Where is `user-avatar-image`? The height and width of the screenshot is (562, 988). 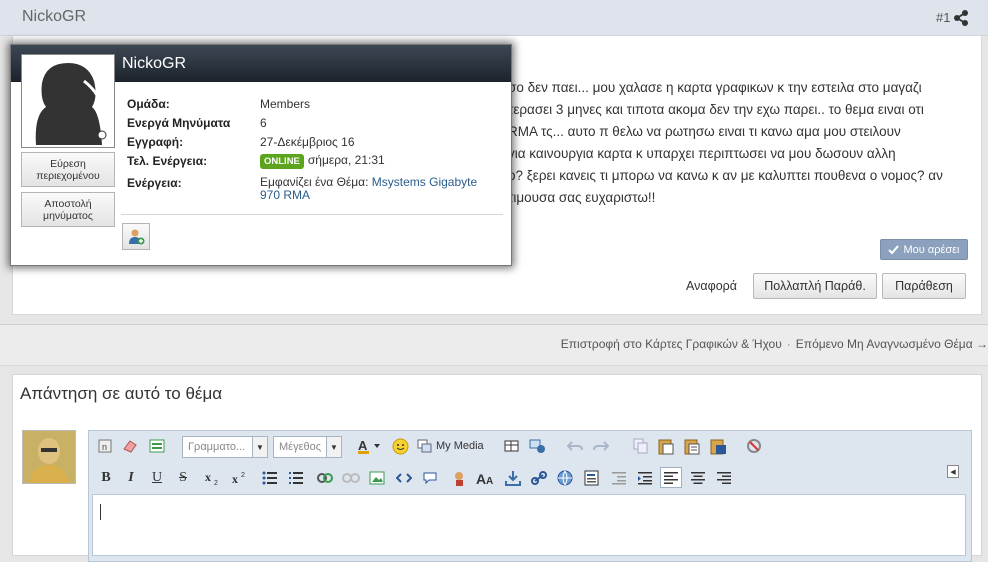
user-avatar-image is located at coordinates (49, 457).